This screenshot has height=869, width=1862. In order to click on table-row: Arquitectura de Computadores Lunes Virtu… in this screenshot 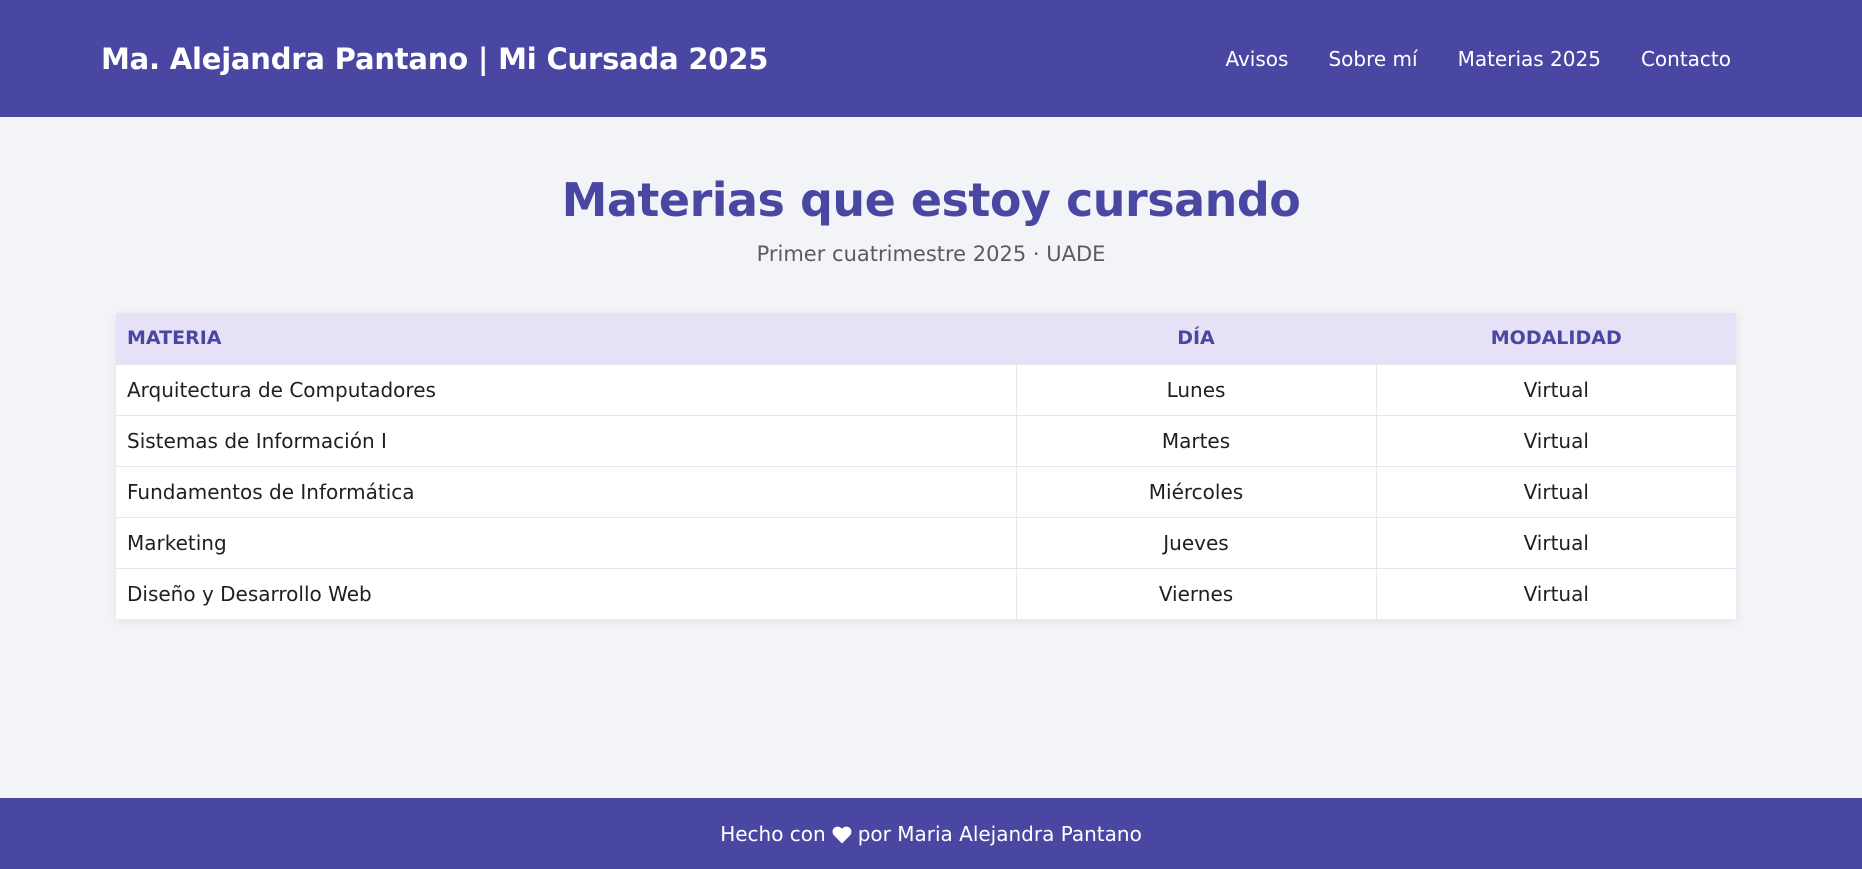, I will do `click(926, 390)`.